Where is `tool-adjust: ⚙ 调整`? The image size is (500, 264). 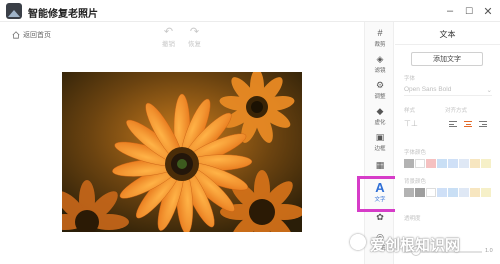
tool-adjust: ⚙ 调整 is located at coordinates (380, 90).